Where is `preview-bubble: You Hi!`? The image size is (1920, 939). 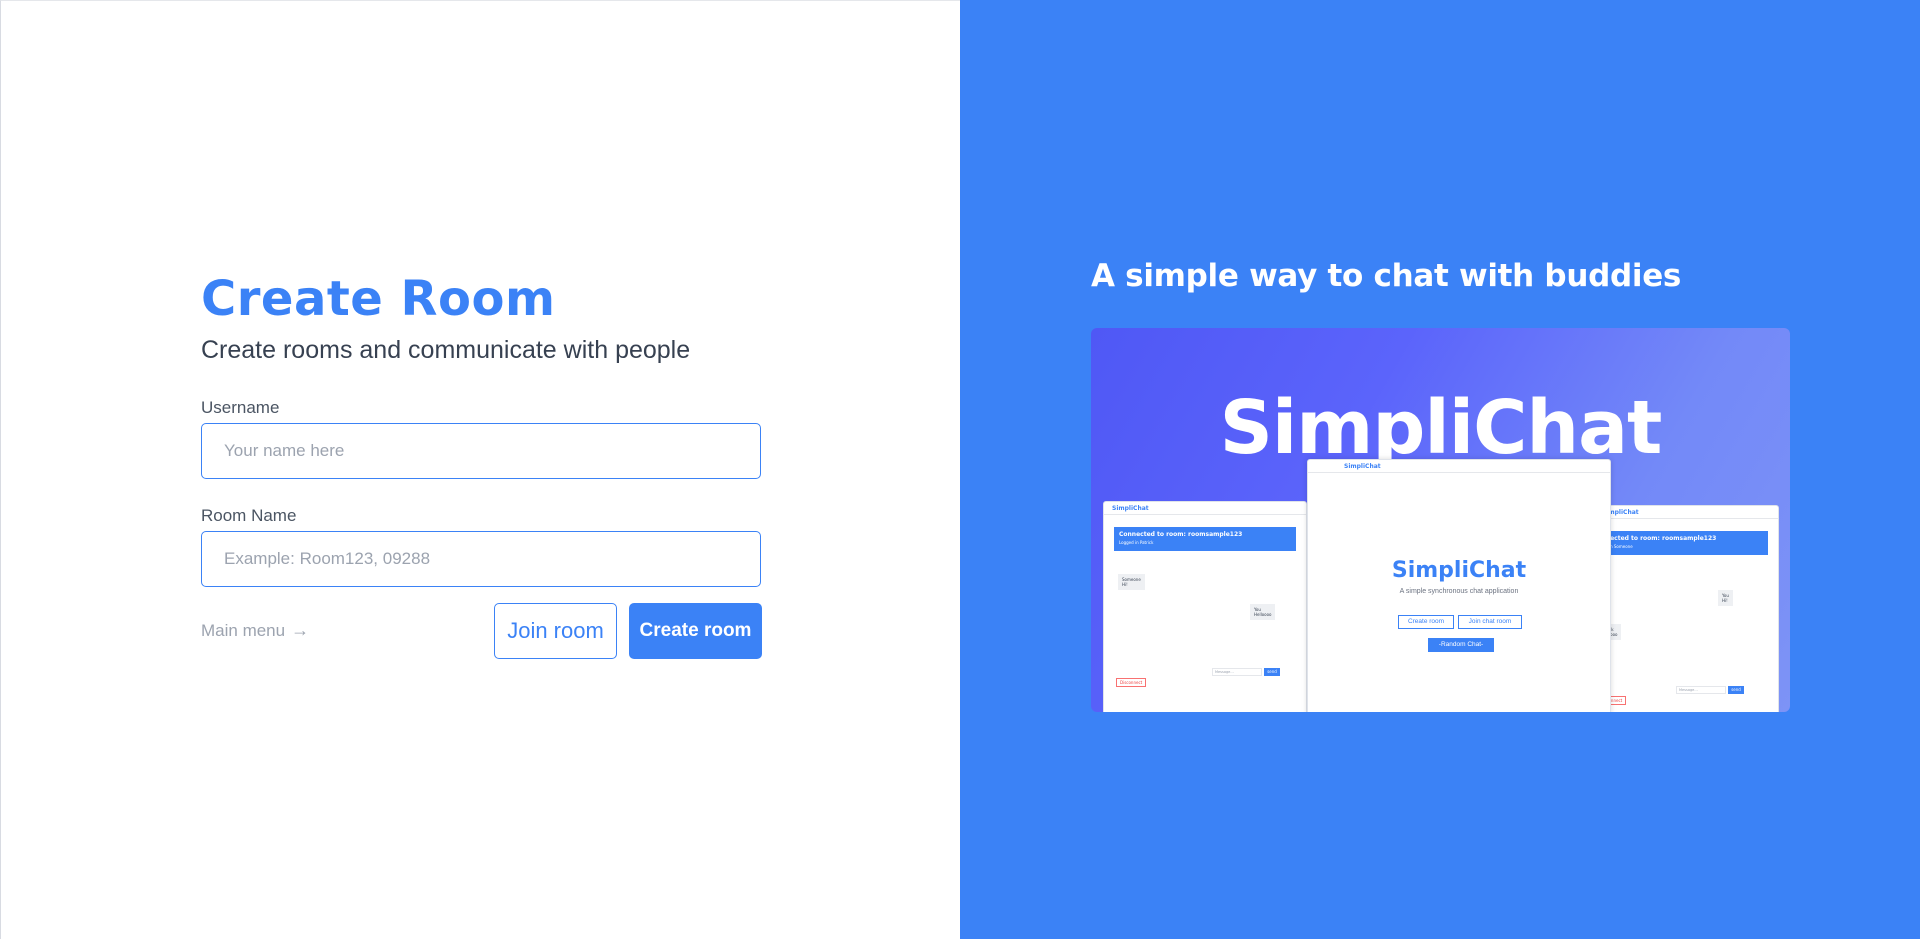
preview-bubble: You Hi! is located at coordinates (1725, 598).